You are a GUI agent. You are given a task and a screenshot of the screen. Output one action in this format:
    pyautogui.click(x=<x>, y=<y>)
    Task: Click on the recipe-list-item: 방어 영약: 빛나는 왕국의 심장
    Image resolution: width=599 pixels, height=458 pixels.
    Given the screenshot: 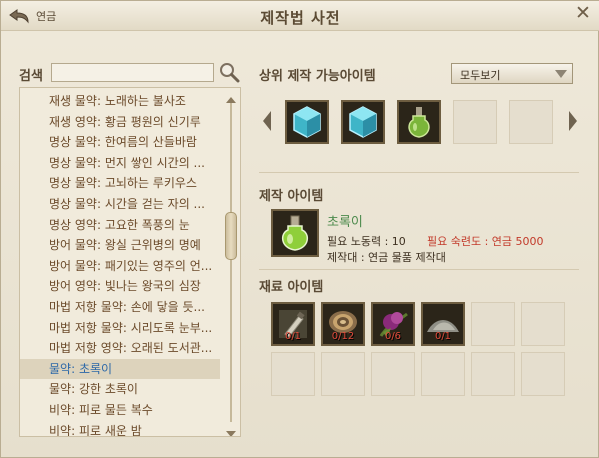 What is the action you would take?
    pyautogui.click(x=120, y=286)
    